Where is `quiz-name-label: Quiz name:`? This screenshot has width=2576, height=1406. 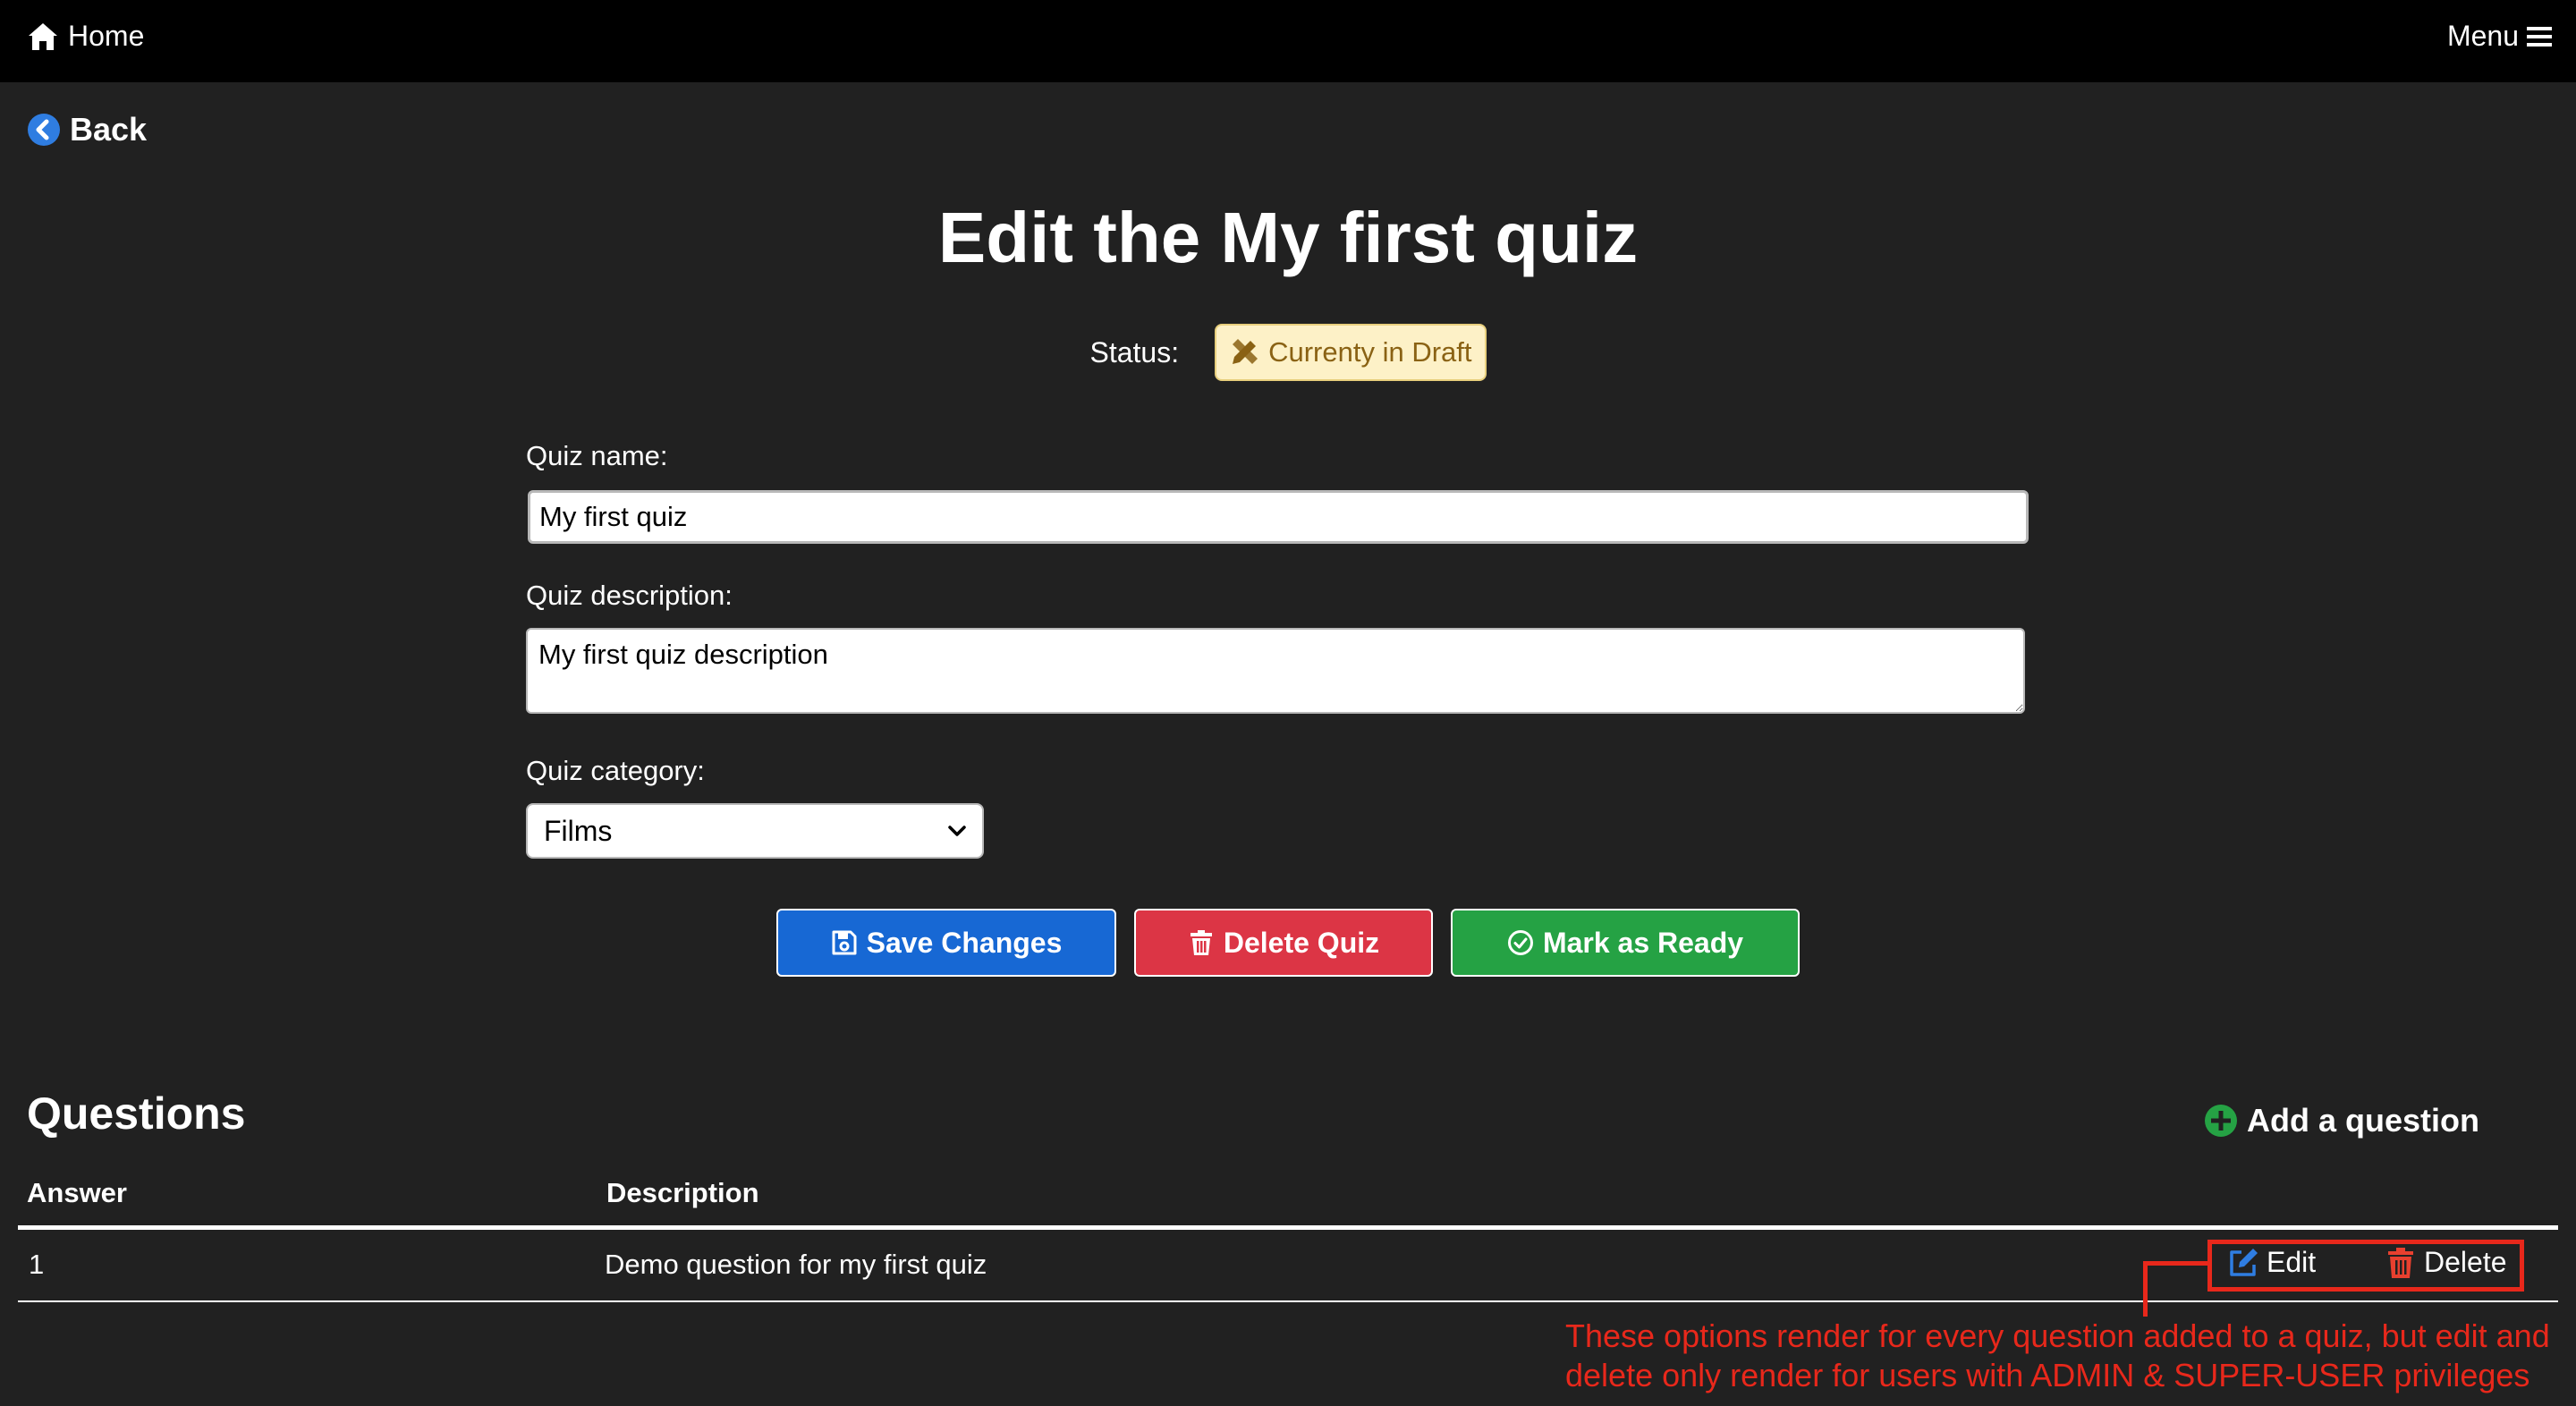
quiz-name-label: Quiz name: is located at coordinates (597, 456).